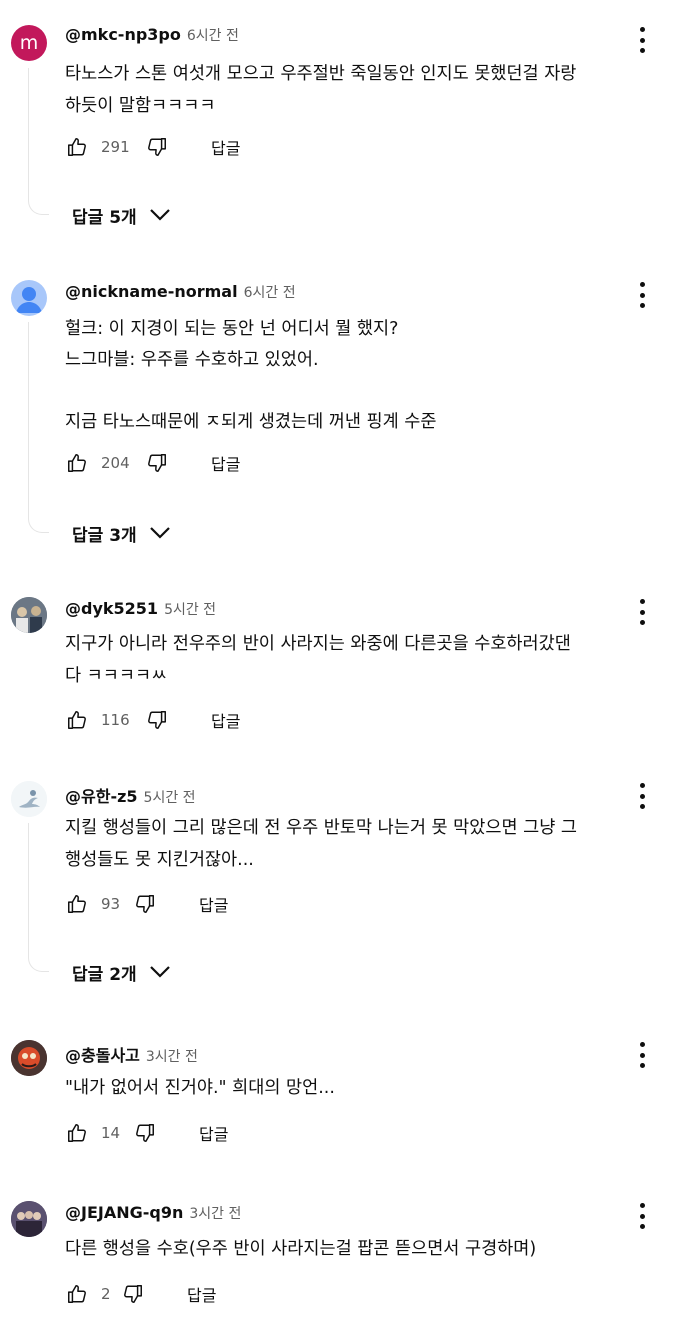  What do you see at coordinates (101, 795) in the screenshot?
I see `author-handle: @유한-z5` at bounding box center [101, 795].